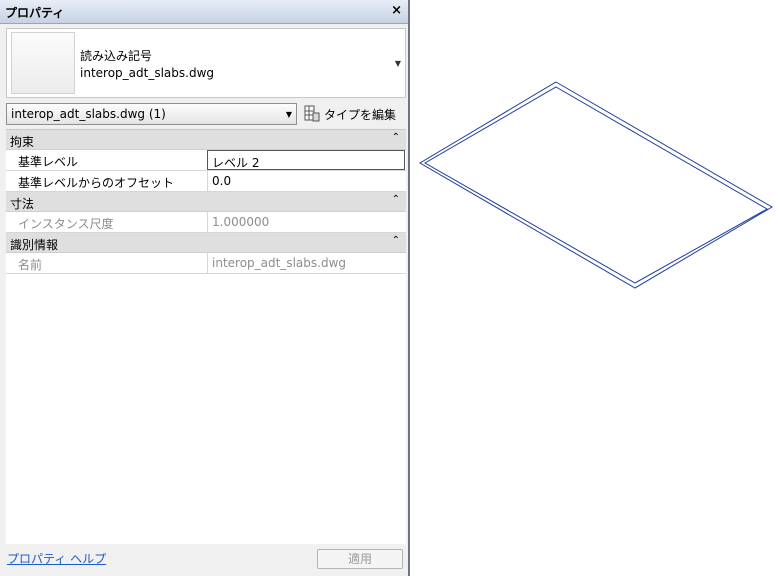 This screenshot has height=576, width=779. I want to click on property-row: 名前 interop_adt_slabs.dwg, so click(206, 263).